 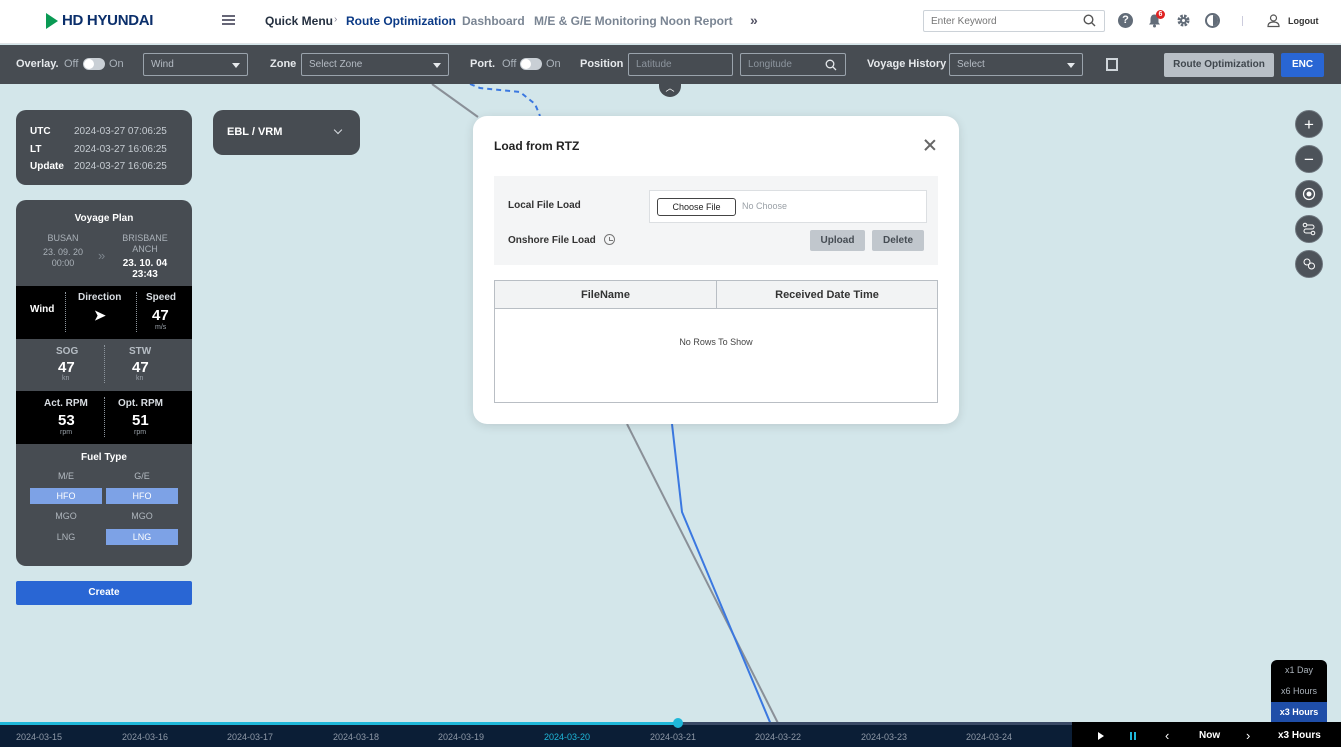 I want to click on wind-block: Wind Direction ➤ Speed 47 m/s, so click(x=104, y=312).